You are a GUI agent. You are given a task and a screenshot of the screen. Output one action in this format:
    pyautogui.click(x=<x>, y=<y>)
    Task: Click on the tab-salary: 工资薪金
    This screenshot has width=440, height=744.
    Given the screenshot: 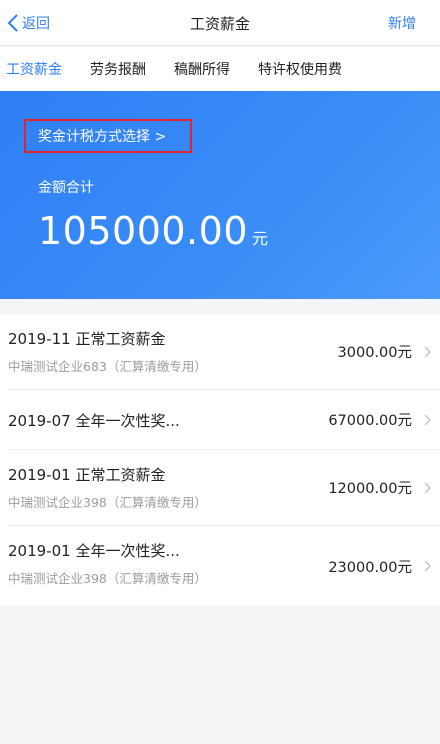 What is the action you would take?
    pyautogui.click(x=34, y=69)
    